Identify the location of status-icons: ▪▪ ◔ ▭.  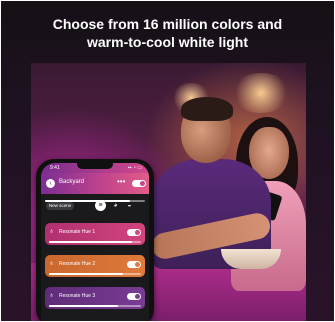
(134, 168).